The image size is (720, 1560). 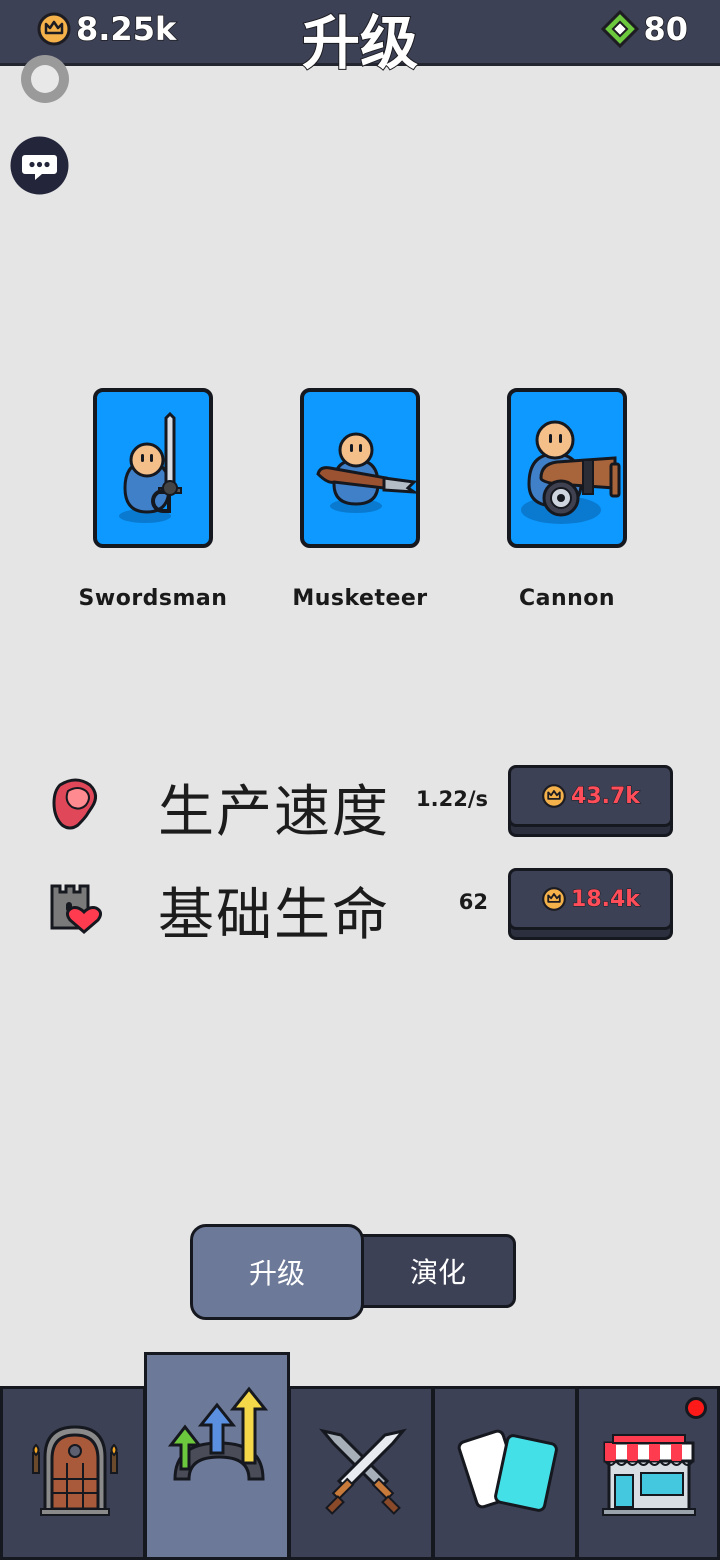 I want to click on bottom-nav, so click(x=360, y=1456).